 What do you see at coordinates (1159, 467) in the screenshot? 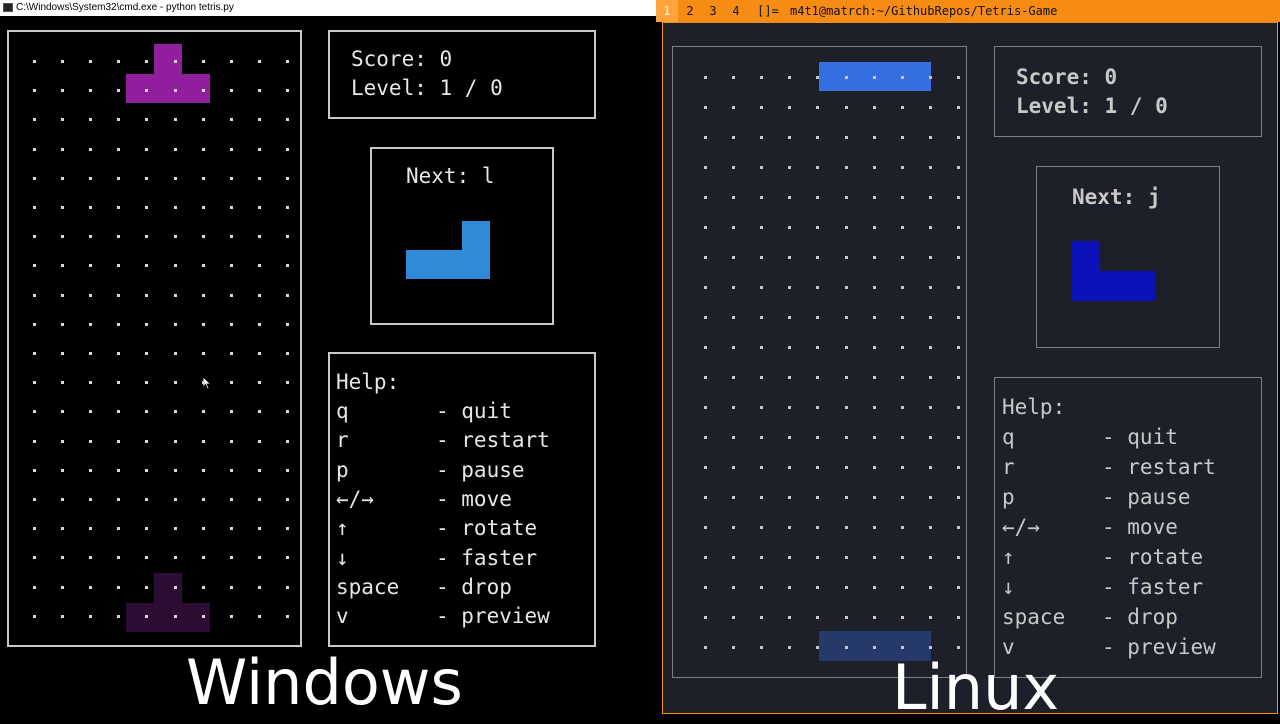
I see `linux-help-desc: - restart` at bounding box center [1159, 467].